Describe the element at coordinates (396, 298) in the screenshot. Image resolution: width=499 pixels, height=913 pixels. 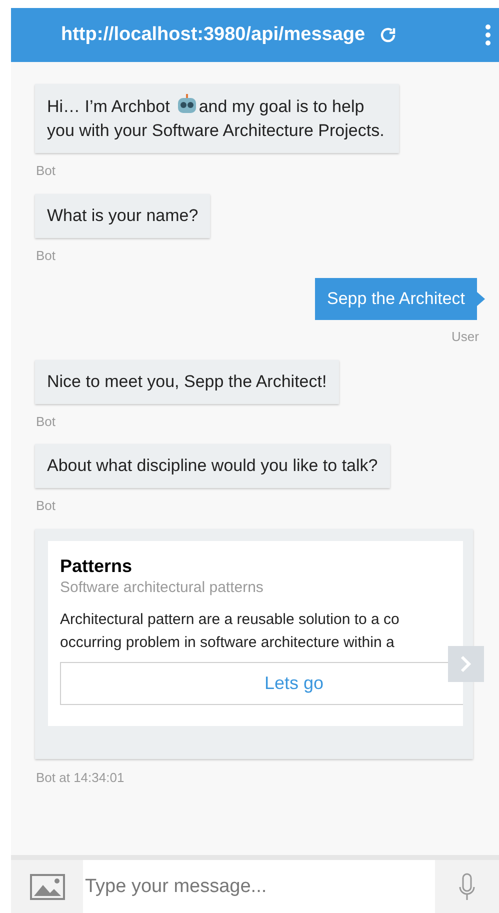
I see `message-text: Sepp the Architect` at that location.